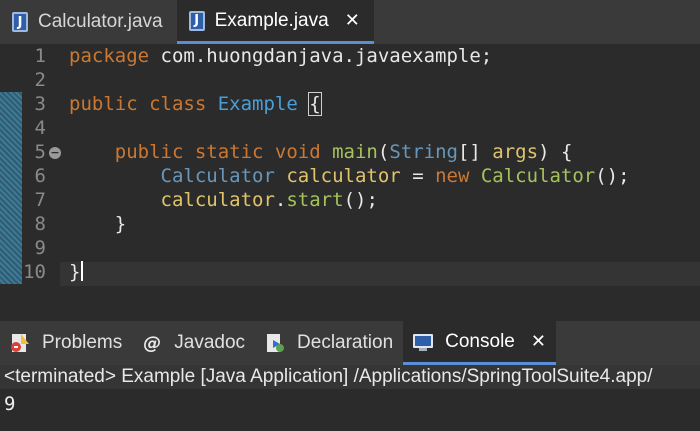 The height and width of the screenshot is (431, 700). What do you see at coordinates (40, 152) in the screenshot?
I see `line-number: 5` at bounding box center [40, 152].